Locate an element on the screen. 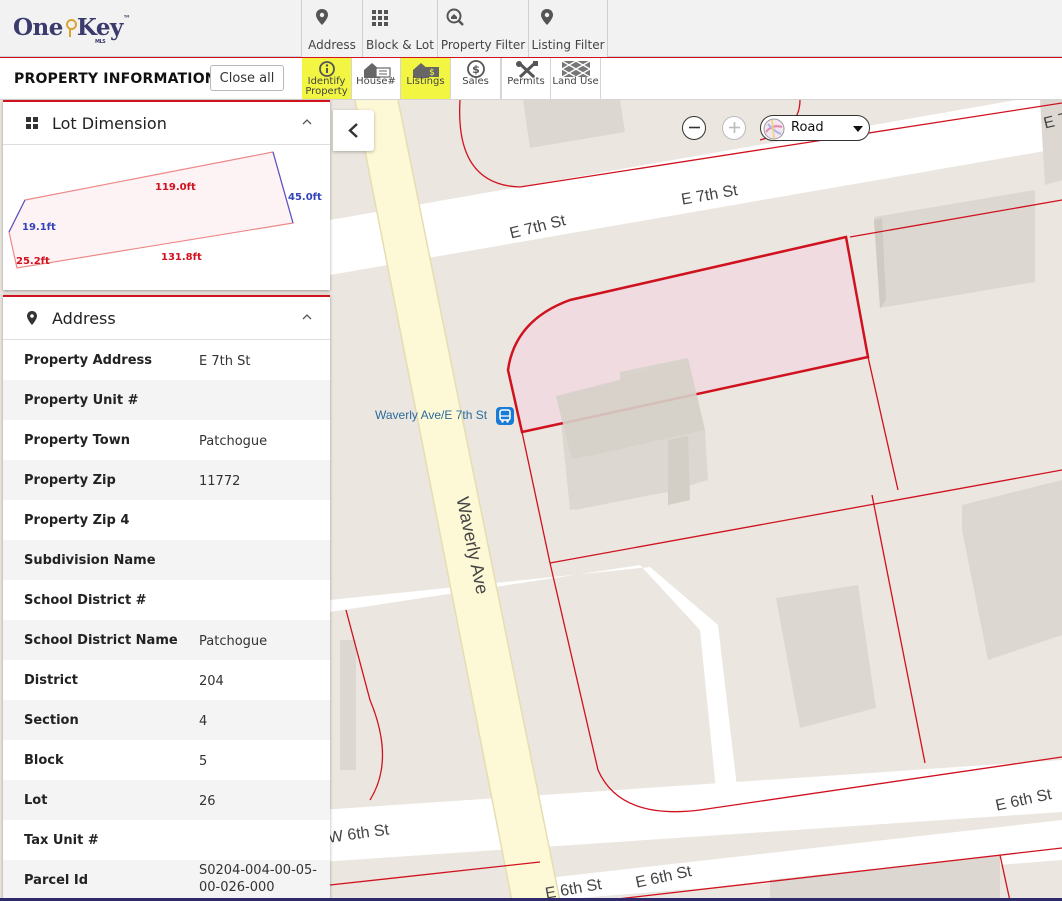  row-label: School District # is located at coordinates (85, 600).